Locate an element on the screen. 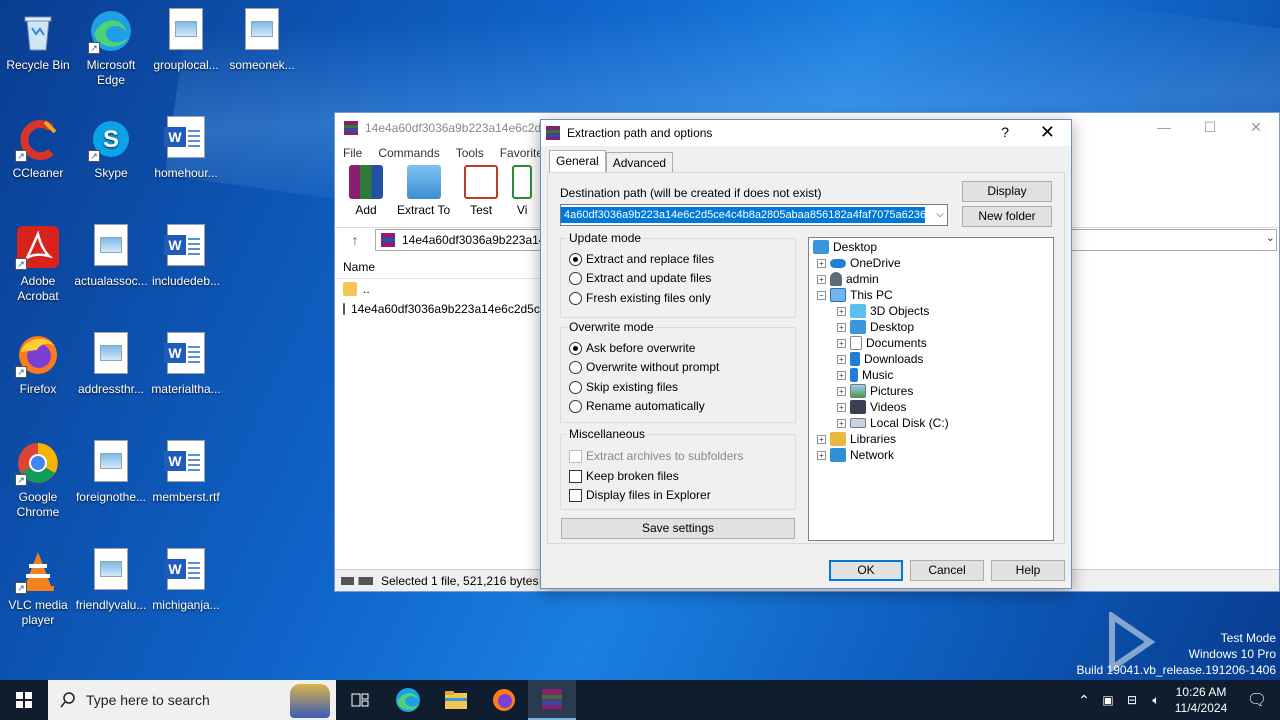 This screenshot has height=720, width=1280. tree-item-documents: + Documents is located at coordinates (882, 343).